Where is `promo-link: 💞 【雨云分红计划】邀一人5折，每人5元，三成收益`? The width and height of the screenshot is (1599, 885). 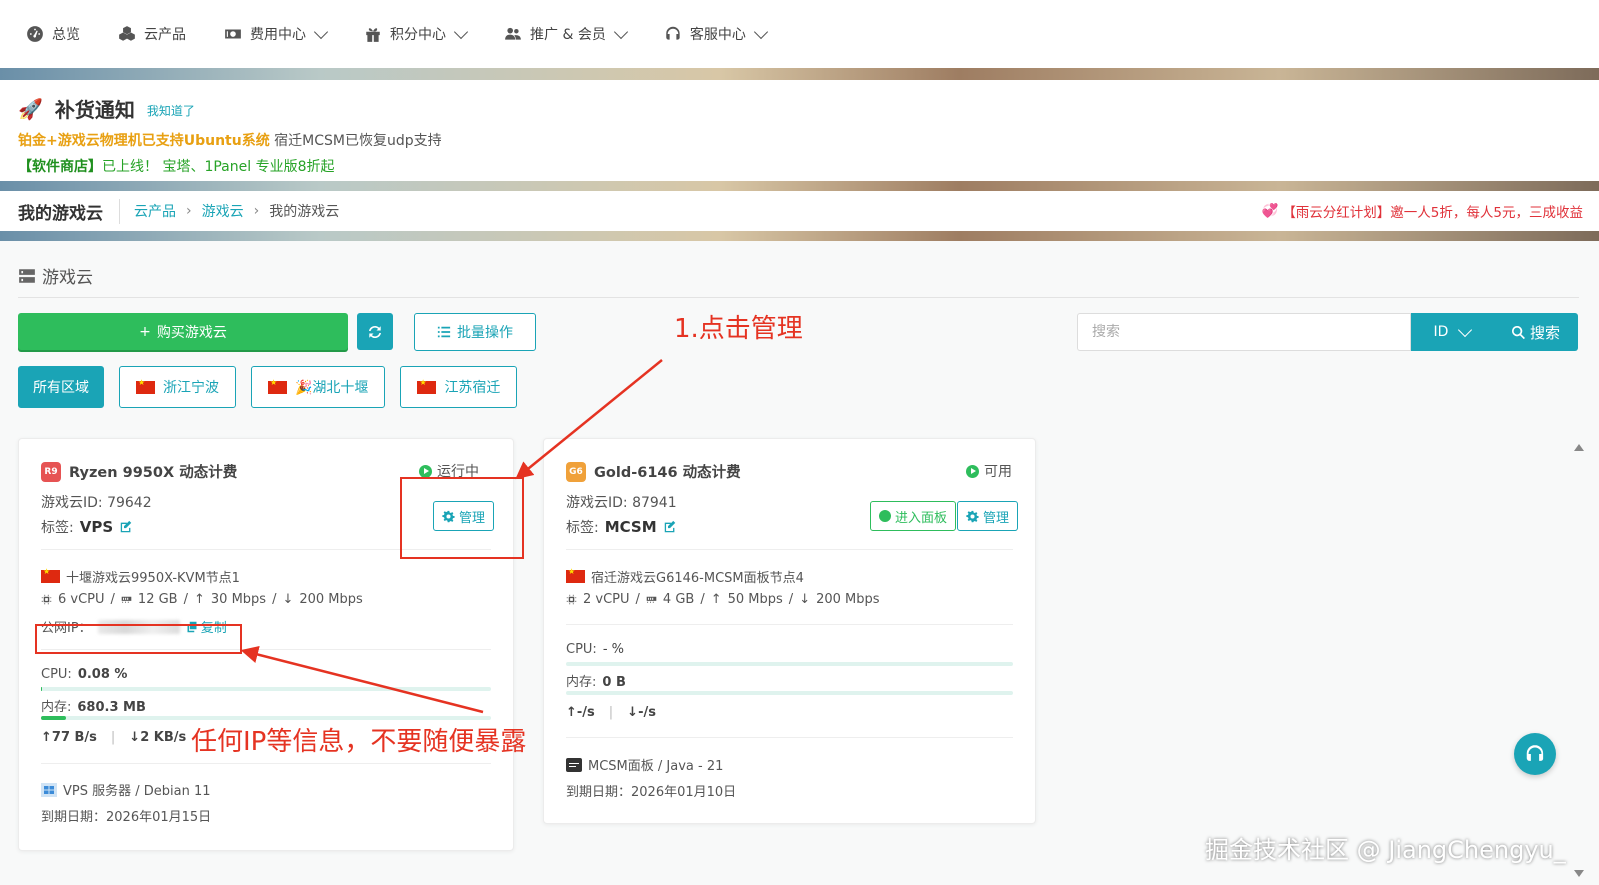 promo-link: 💞 【雨云分红计划】邀一人5折，每人5元，三成收益 is located at coordinates (1423, 211).